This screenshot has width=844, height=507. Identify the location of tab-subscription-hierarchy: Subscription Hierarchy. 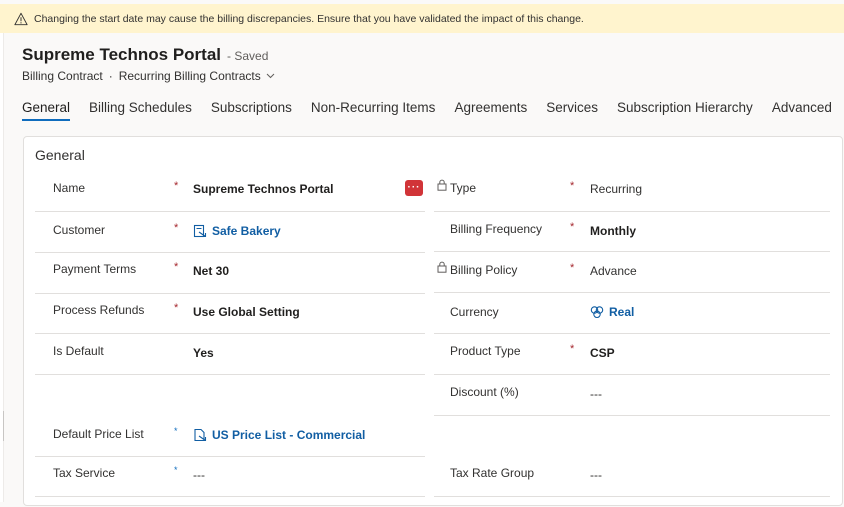
(685, 110).